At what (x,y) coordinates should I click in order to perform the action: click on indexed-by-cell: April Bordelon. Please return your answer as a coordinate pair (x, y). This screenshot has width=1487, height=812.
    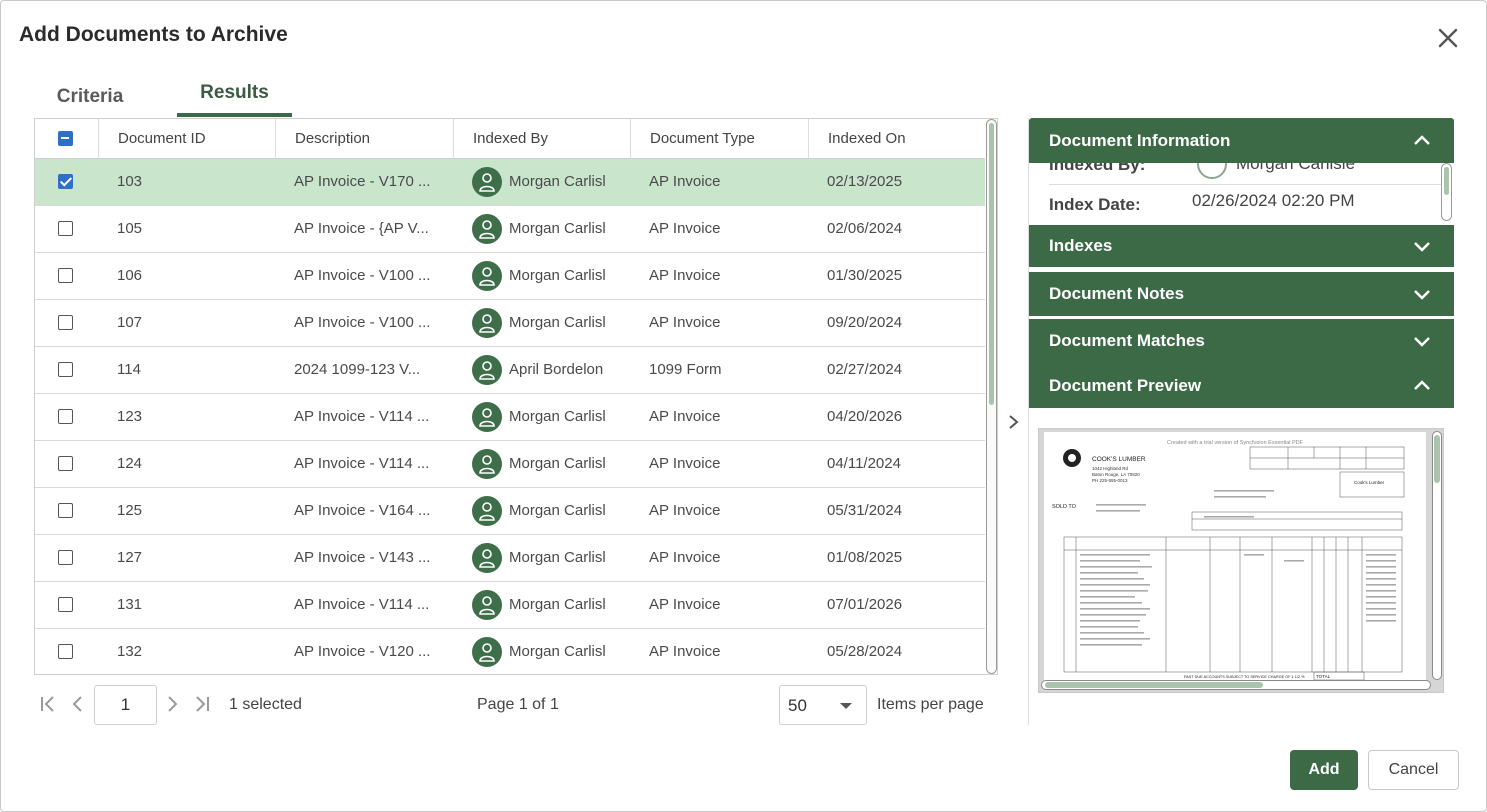
    Looking at the image, I should click on (541, 370).